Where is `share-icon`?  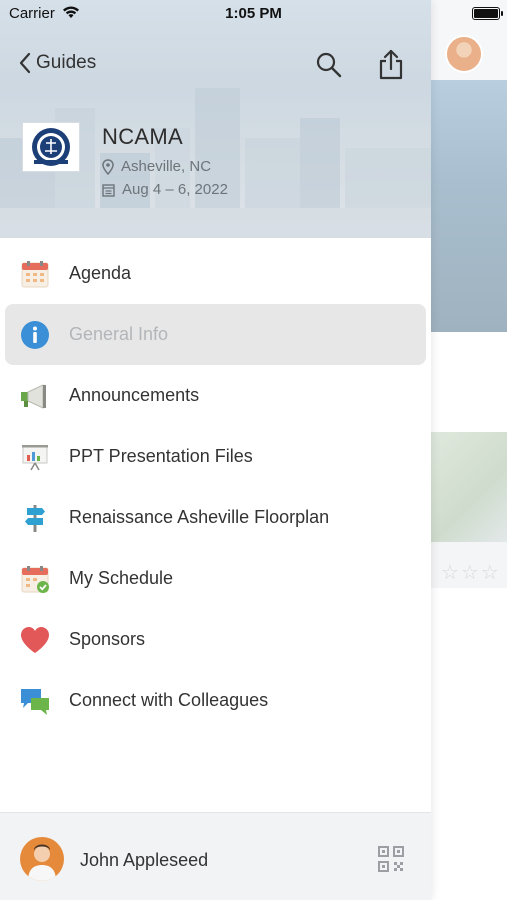
share-icon is located at coordinates (391, 64).